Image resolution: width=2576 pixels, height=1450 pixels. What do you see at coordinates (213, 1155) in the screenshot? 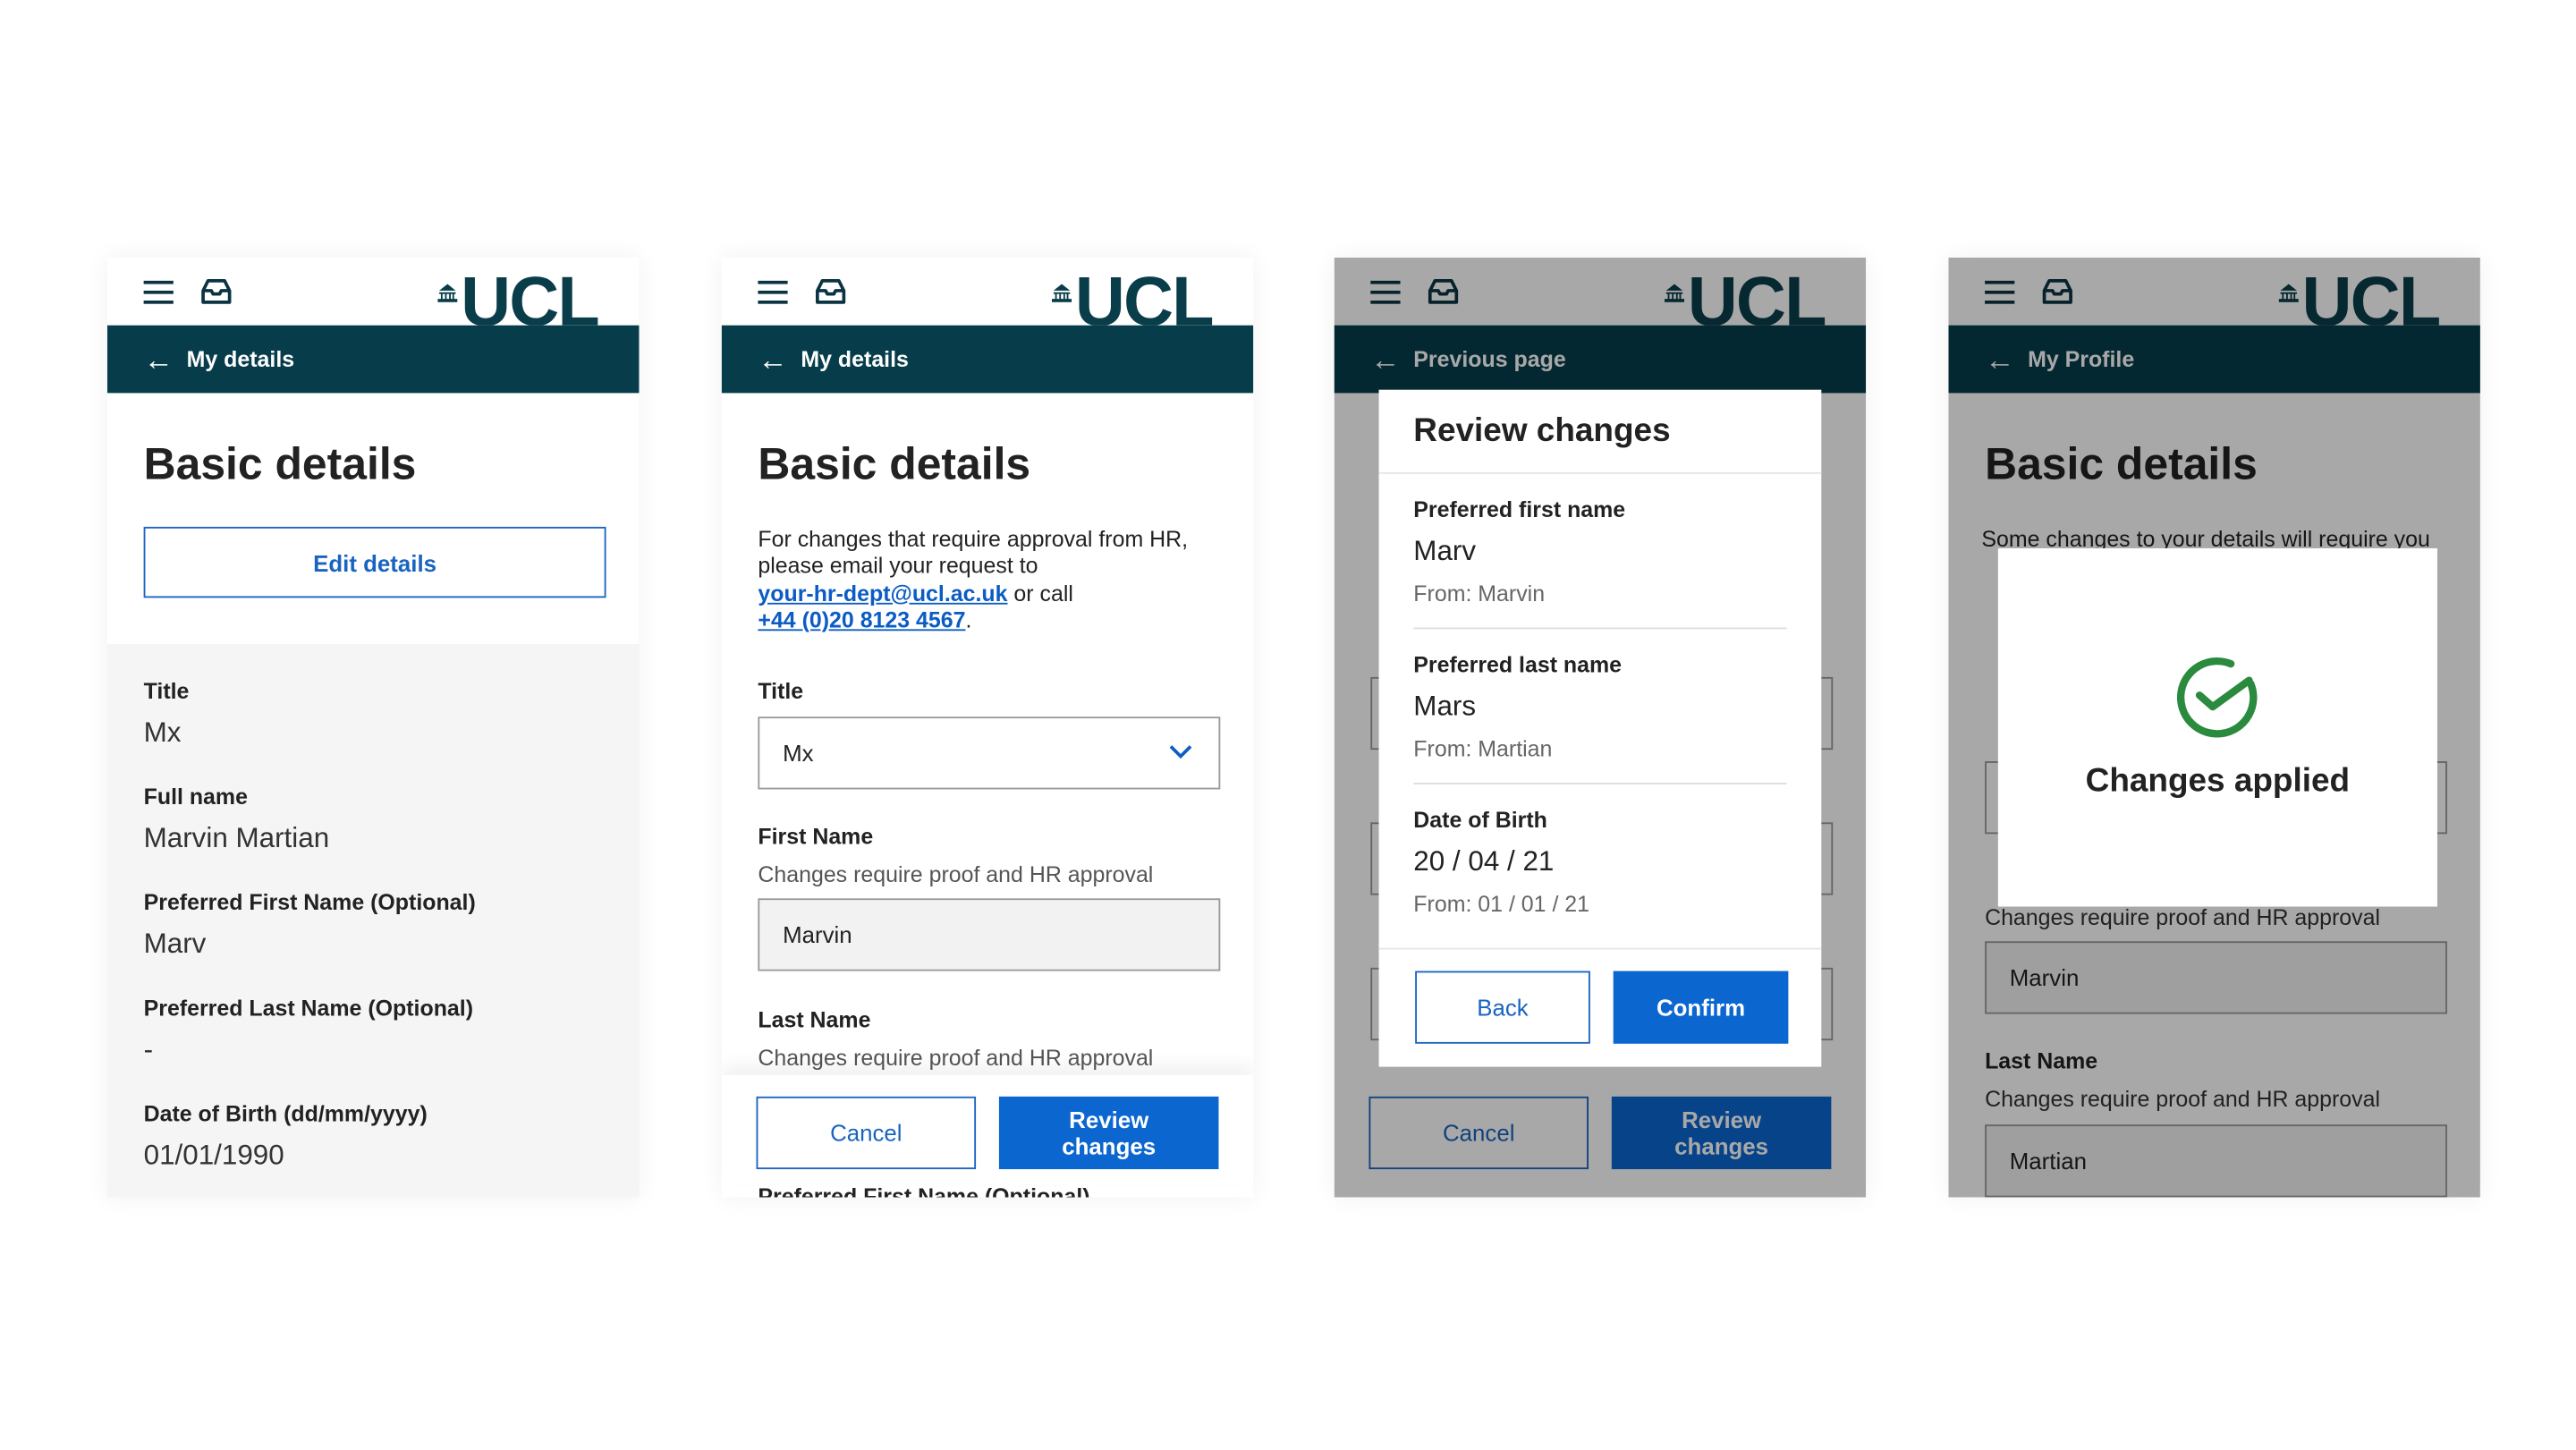
I see `field-value: 01/01/1990` at bounding box center [213, 1155].